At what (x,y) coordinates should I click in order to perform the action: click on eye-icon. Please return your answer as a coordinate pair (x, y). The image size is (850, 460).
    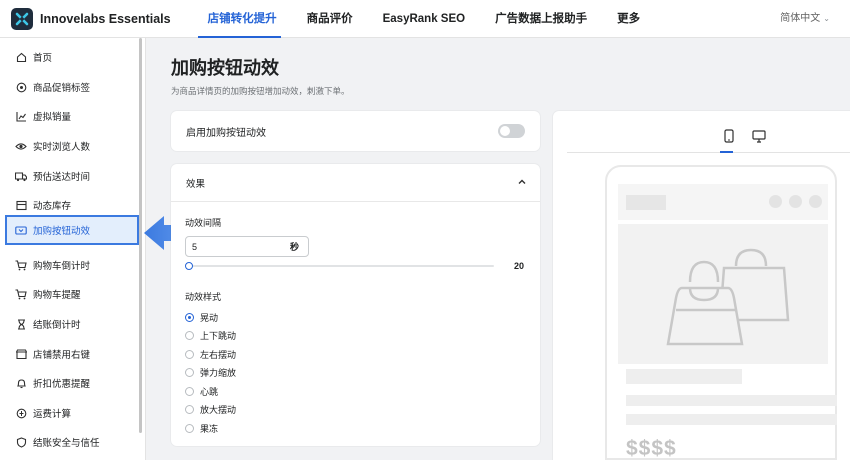
    Looking at the image, I should click on (21, 146).